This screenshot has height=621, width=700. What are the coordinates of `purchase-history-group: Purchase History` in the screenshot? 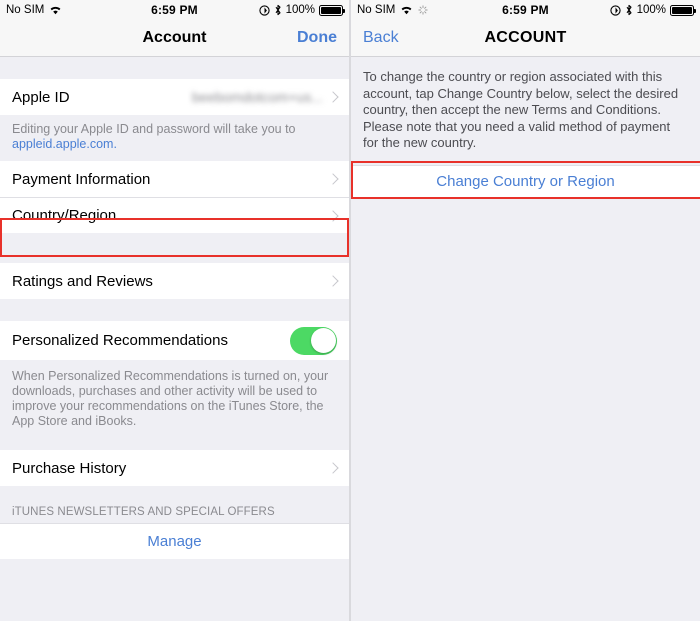 It's located at (174, 468).